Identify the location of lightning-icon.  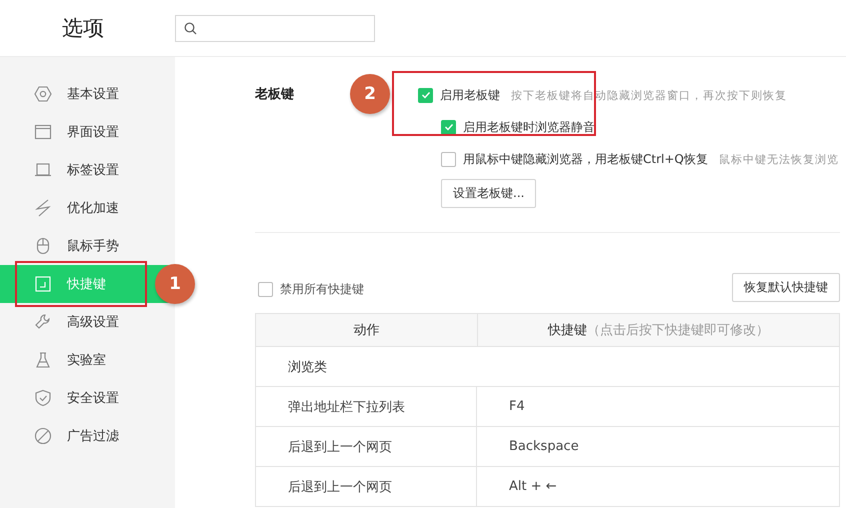
(43, 208).